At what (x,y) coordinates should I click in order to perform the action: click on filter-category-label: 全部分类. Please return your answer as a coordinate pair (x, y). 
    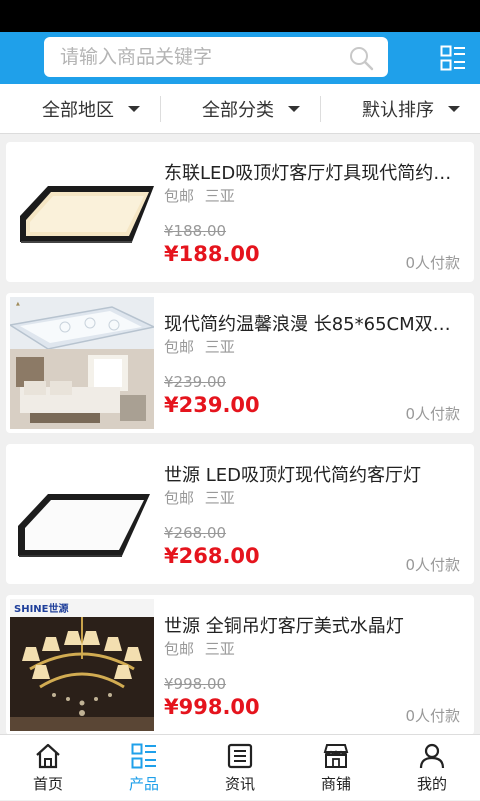
    Looking at the image, I should click on (238, 110).